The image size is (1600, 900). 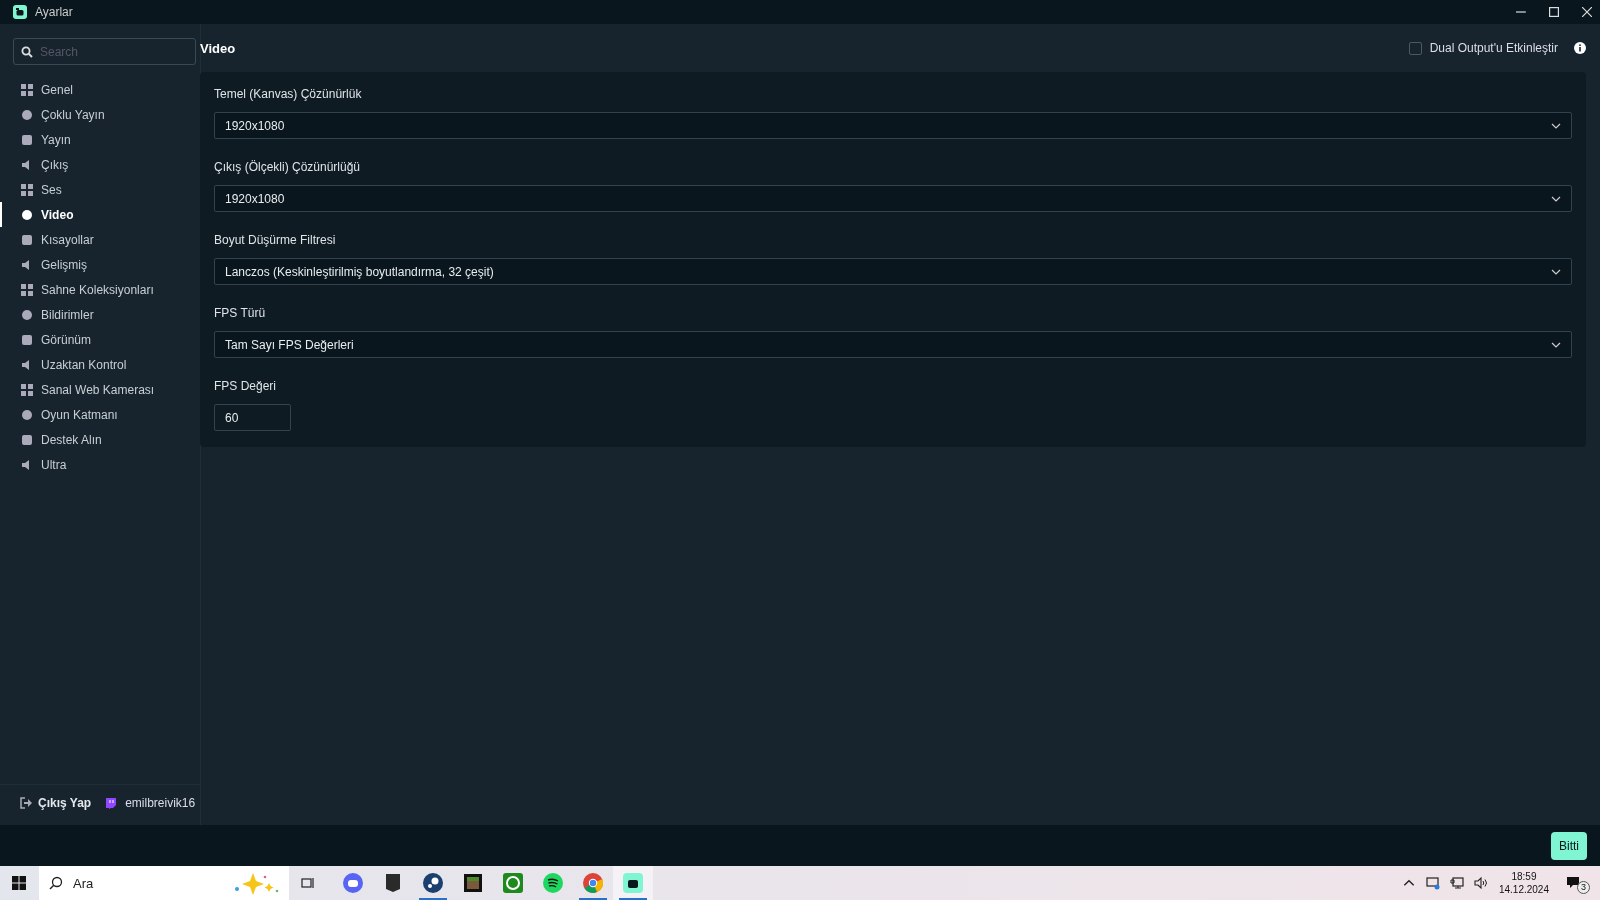 What do you see at coordinates (26, 803) in the screenshot?
I see `logout-icon` at bounding box center [26, 803].